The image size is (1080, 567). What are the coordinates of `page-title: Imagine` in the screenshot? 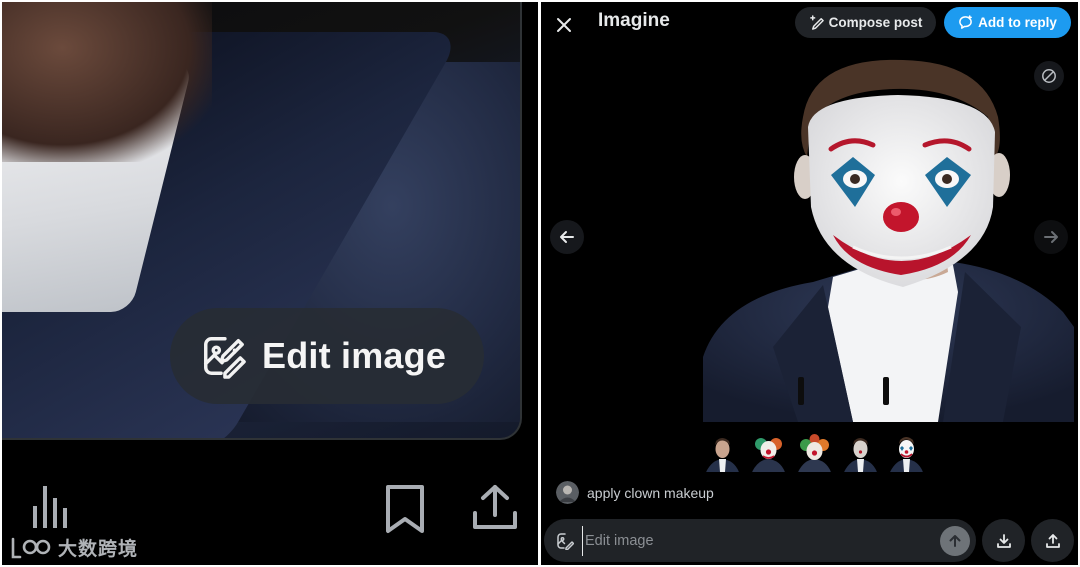 It's located at (634, 20).